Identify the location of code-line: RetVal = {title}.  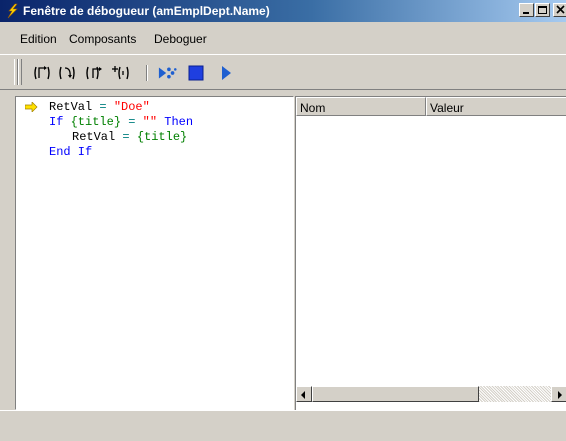
(129, 137).